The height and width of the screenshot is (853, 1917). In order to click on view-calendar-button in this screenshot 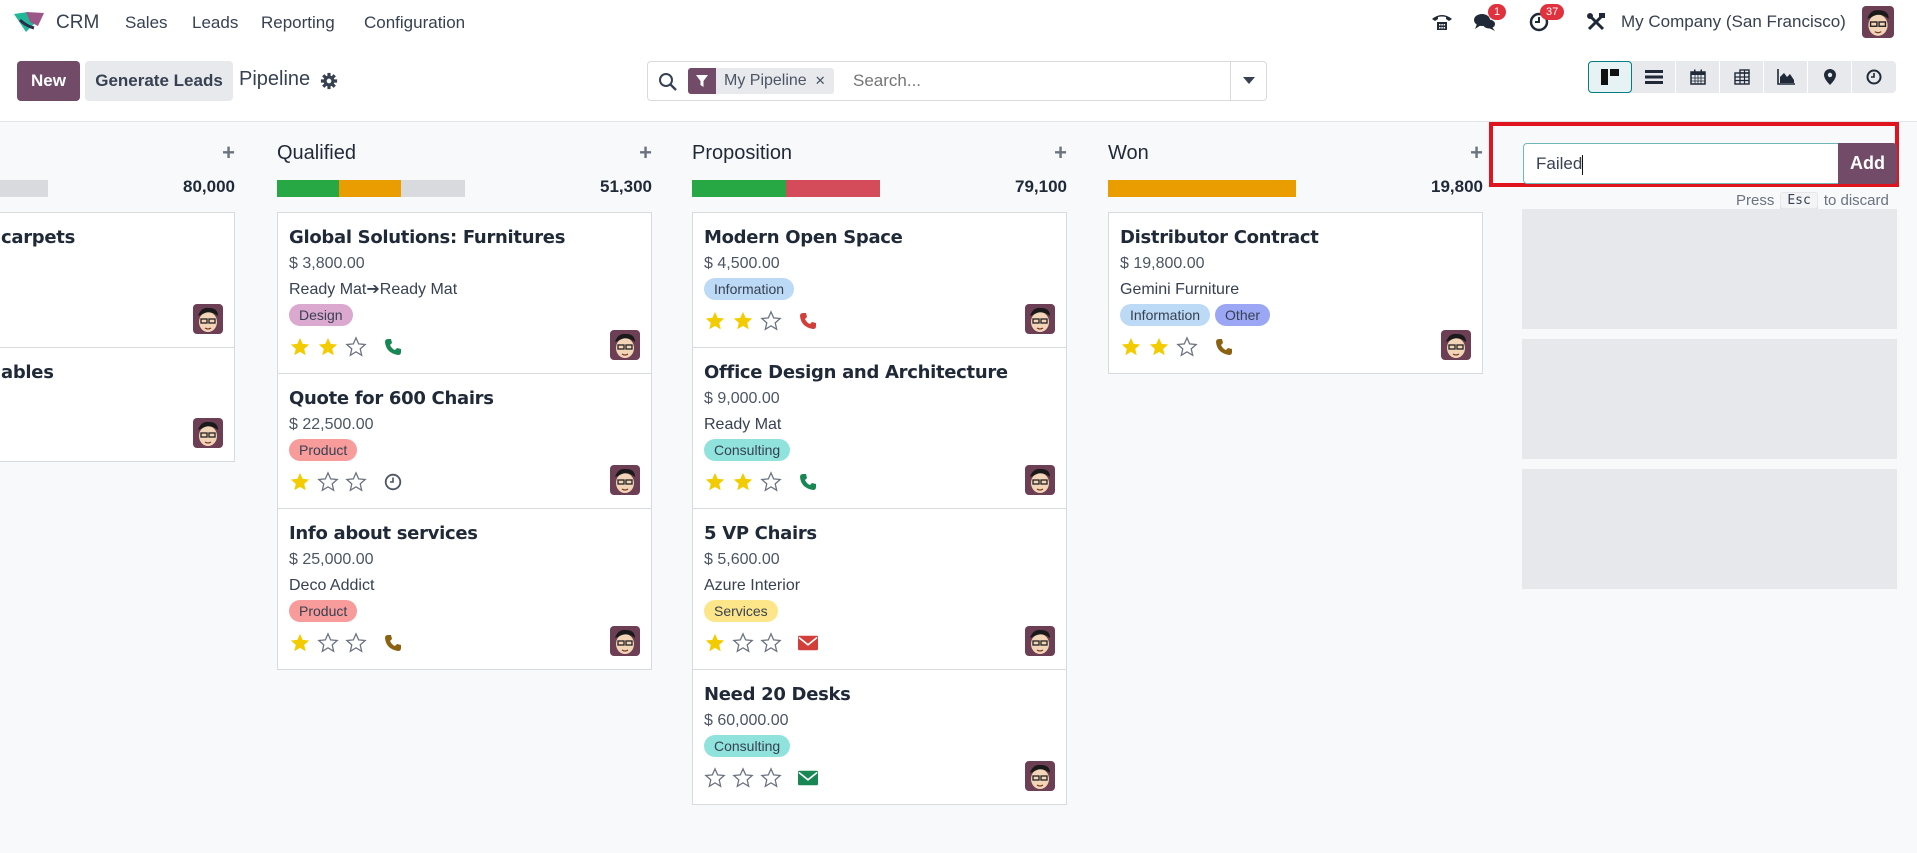, I will do `click(1698, 77)`.